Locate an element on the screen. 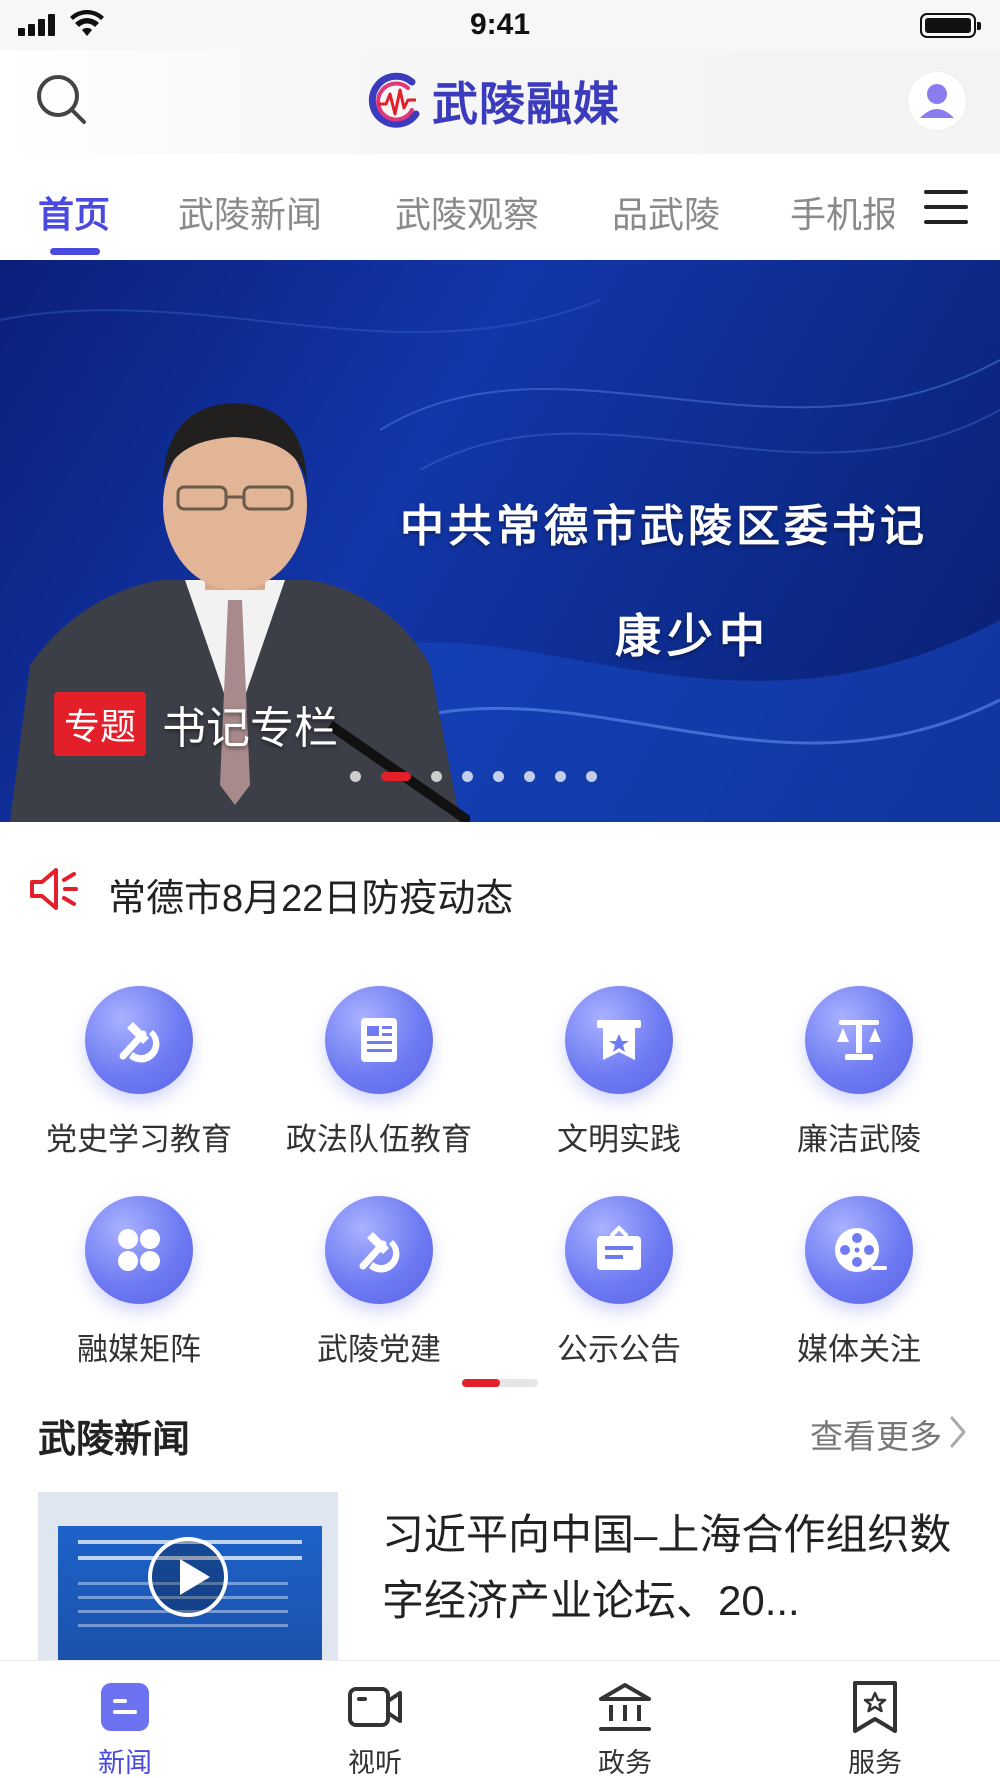 This screenshot has width=1000, height=1778. user-avatar-icon is located at coordinates (937, 101).